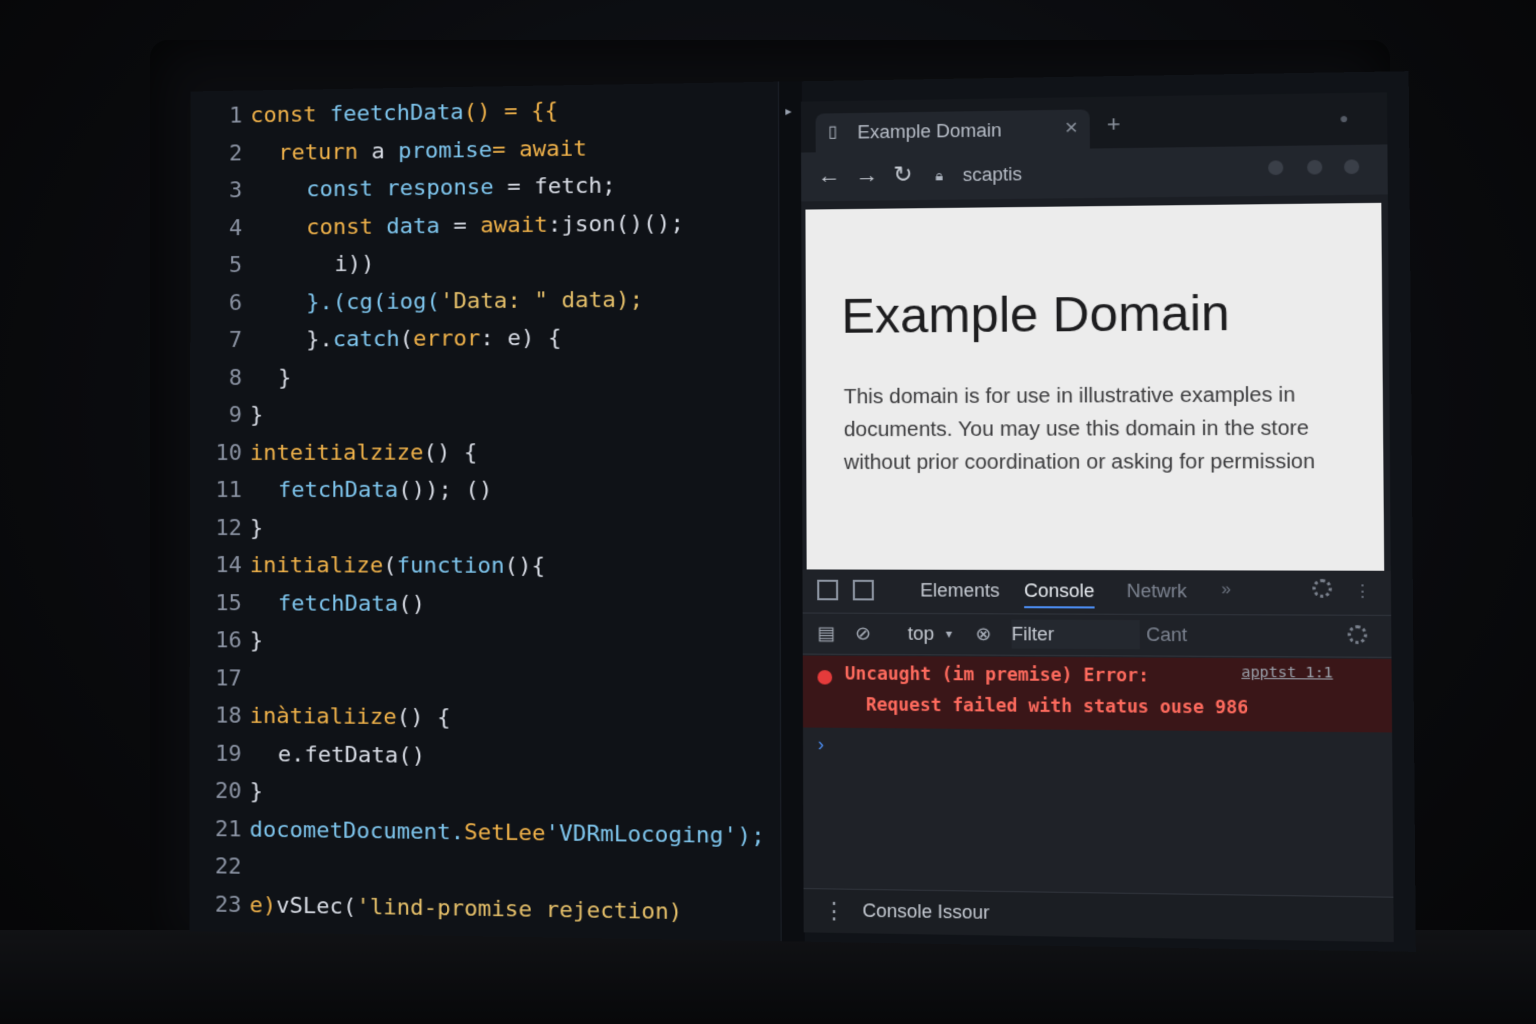 This screenshot has height=1024, width=1536. Describe the element at coordinates (357, 830) in the screenshot. I see `code-token: docometDocument.` at that location.